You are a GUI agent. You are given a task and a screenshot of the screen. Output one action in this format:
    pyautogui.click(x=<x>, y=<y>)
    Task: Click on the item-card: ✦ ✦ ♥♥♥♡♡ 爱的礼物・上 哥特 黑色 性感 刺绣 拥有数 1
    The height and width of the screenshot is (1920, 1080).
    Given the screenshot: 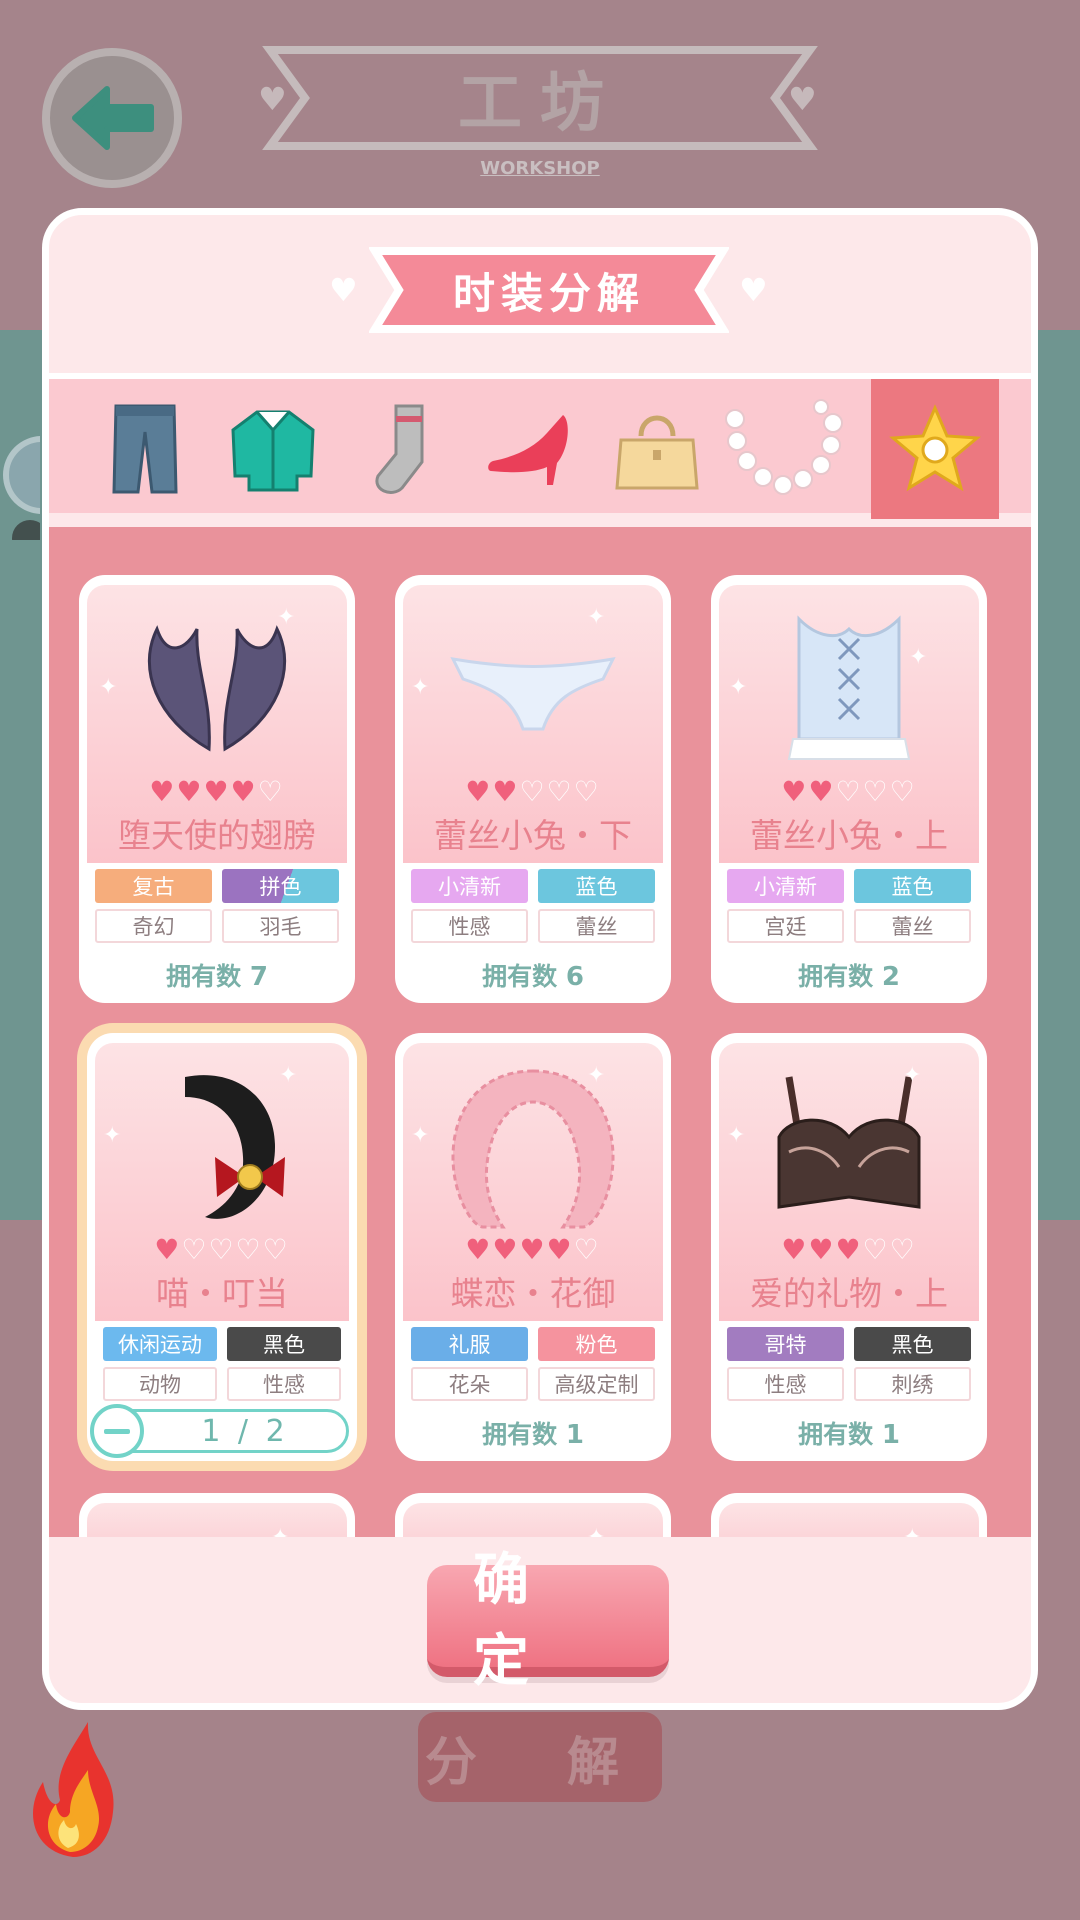 What is the action you would take?
    pyautogui.click(x=849, y=1247)
    